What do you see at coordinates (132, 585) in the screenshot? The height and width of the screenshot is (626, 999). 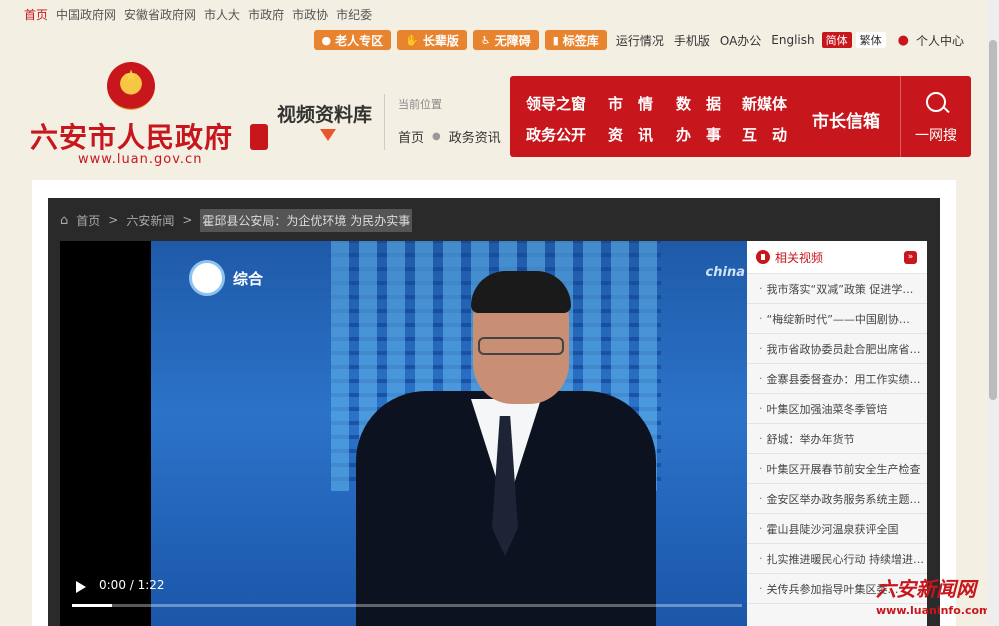 I see `video-time: 0:00 / 1:22` at bounding box center [132, 585].